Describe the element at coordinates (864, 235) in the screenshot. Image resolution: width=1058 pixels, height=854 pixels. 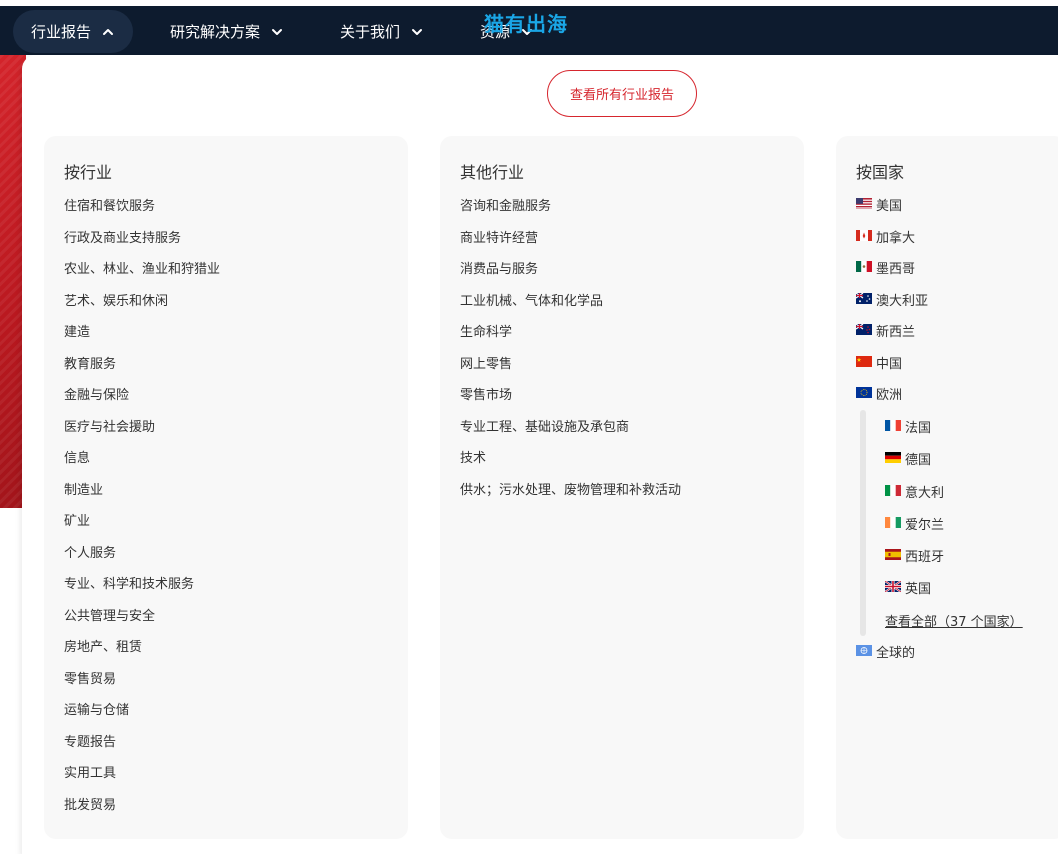
I see `ca-flag-icon` at that location.